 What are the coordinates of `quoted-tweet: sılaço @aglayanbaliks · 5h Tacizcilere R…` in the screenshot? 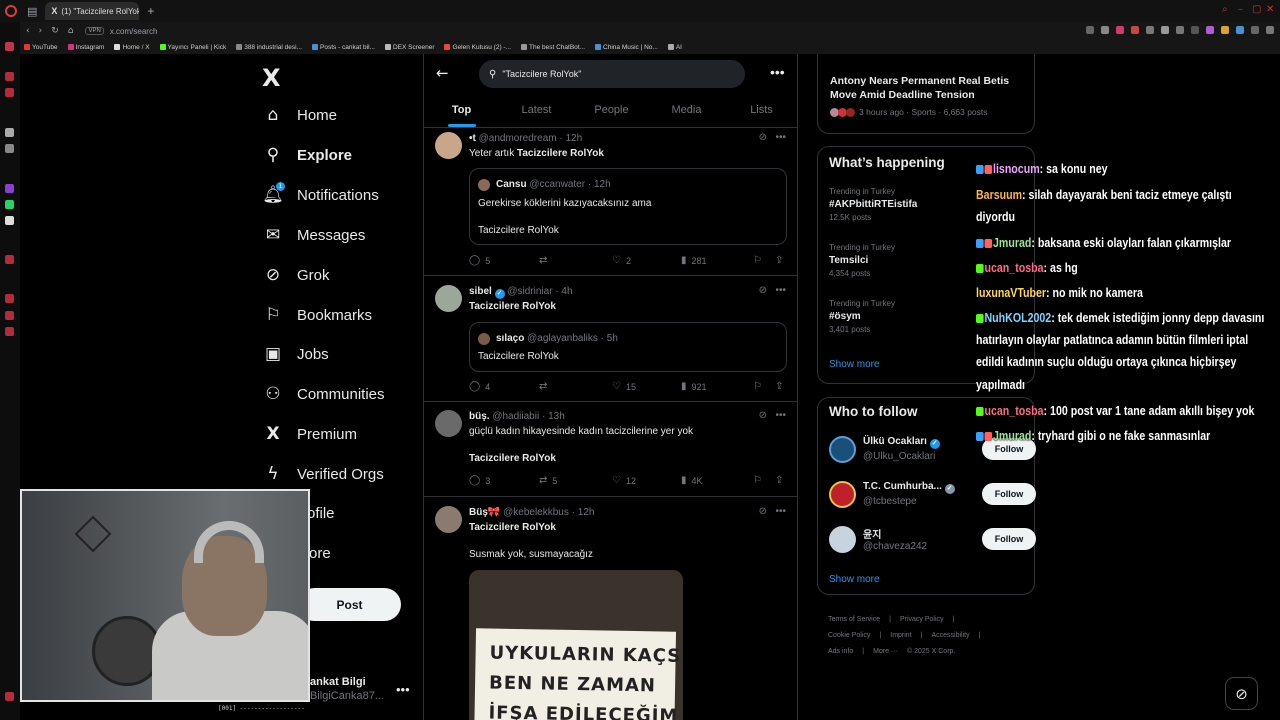 It's located at (628, 347).